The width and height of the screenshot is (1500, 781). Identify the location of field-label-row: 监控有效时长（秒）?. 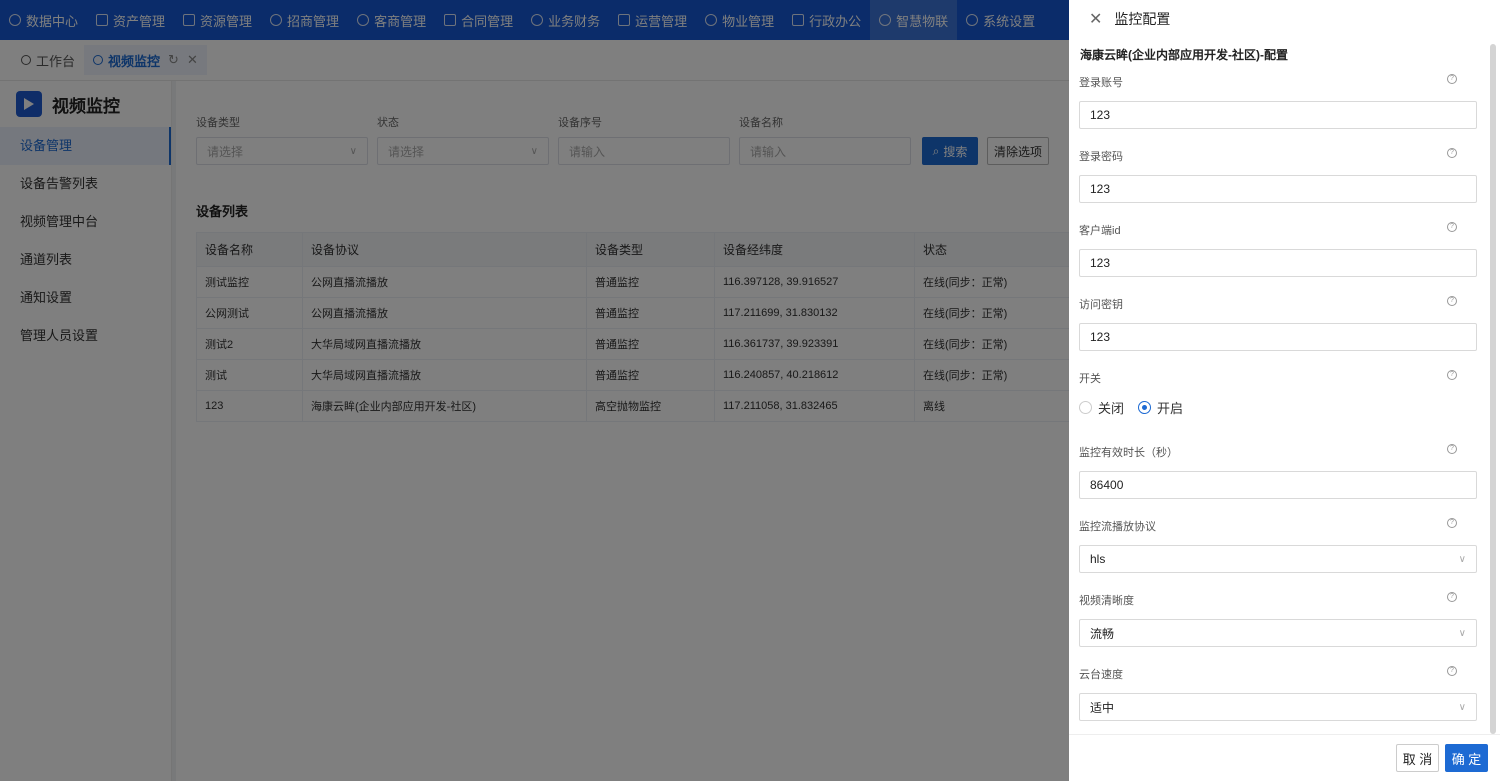
(1278, 451).